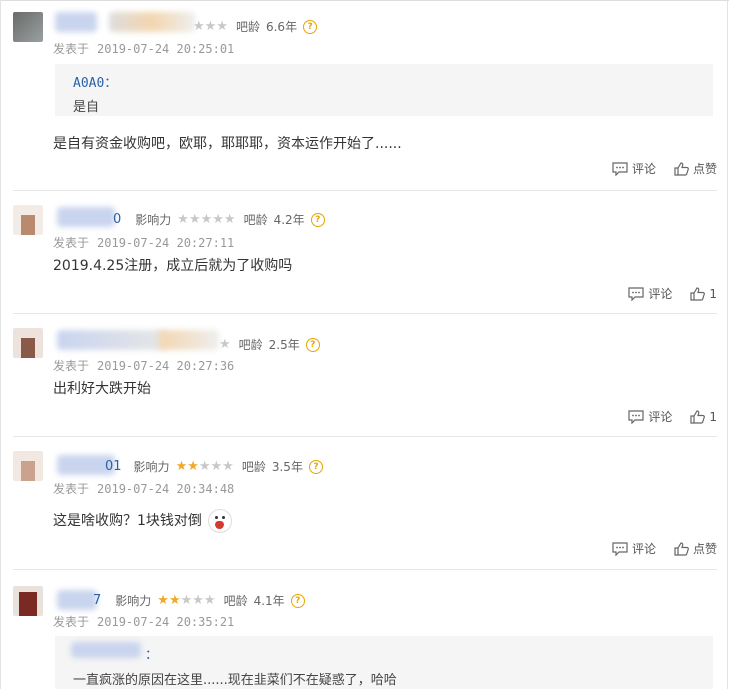  Describe the element at coordinates (384, 90) in the screenshot. I see `quoted-reply: A0A0： 是自` at that location.